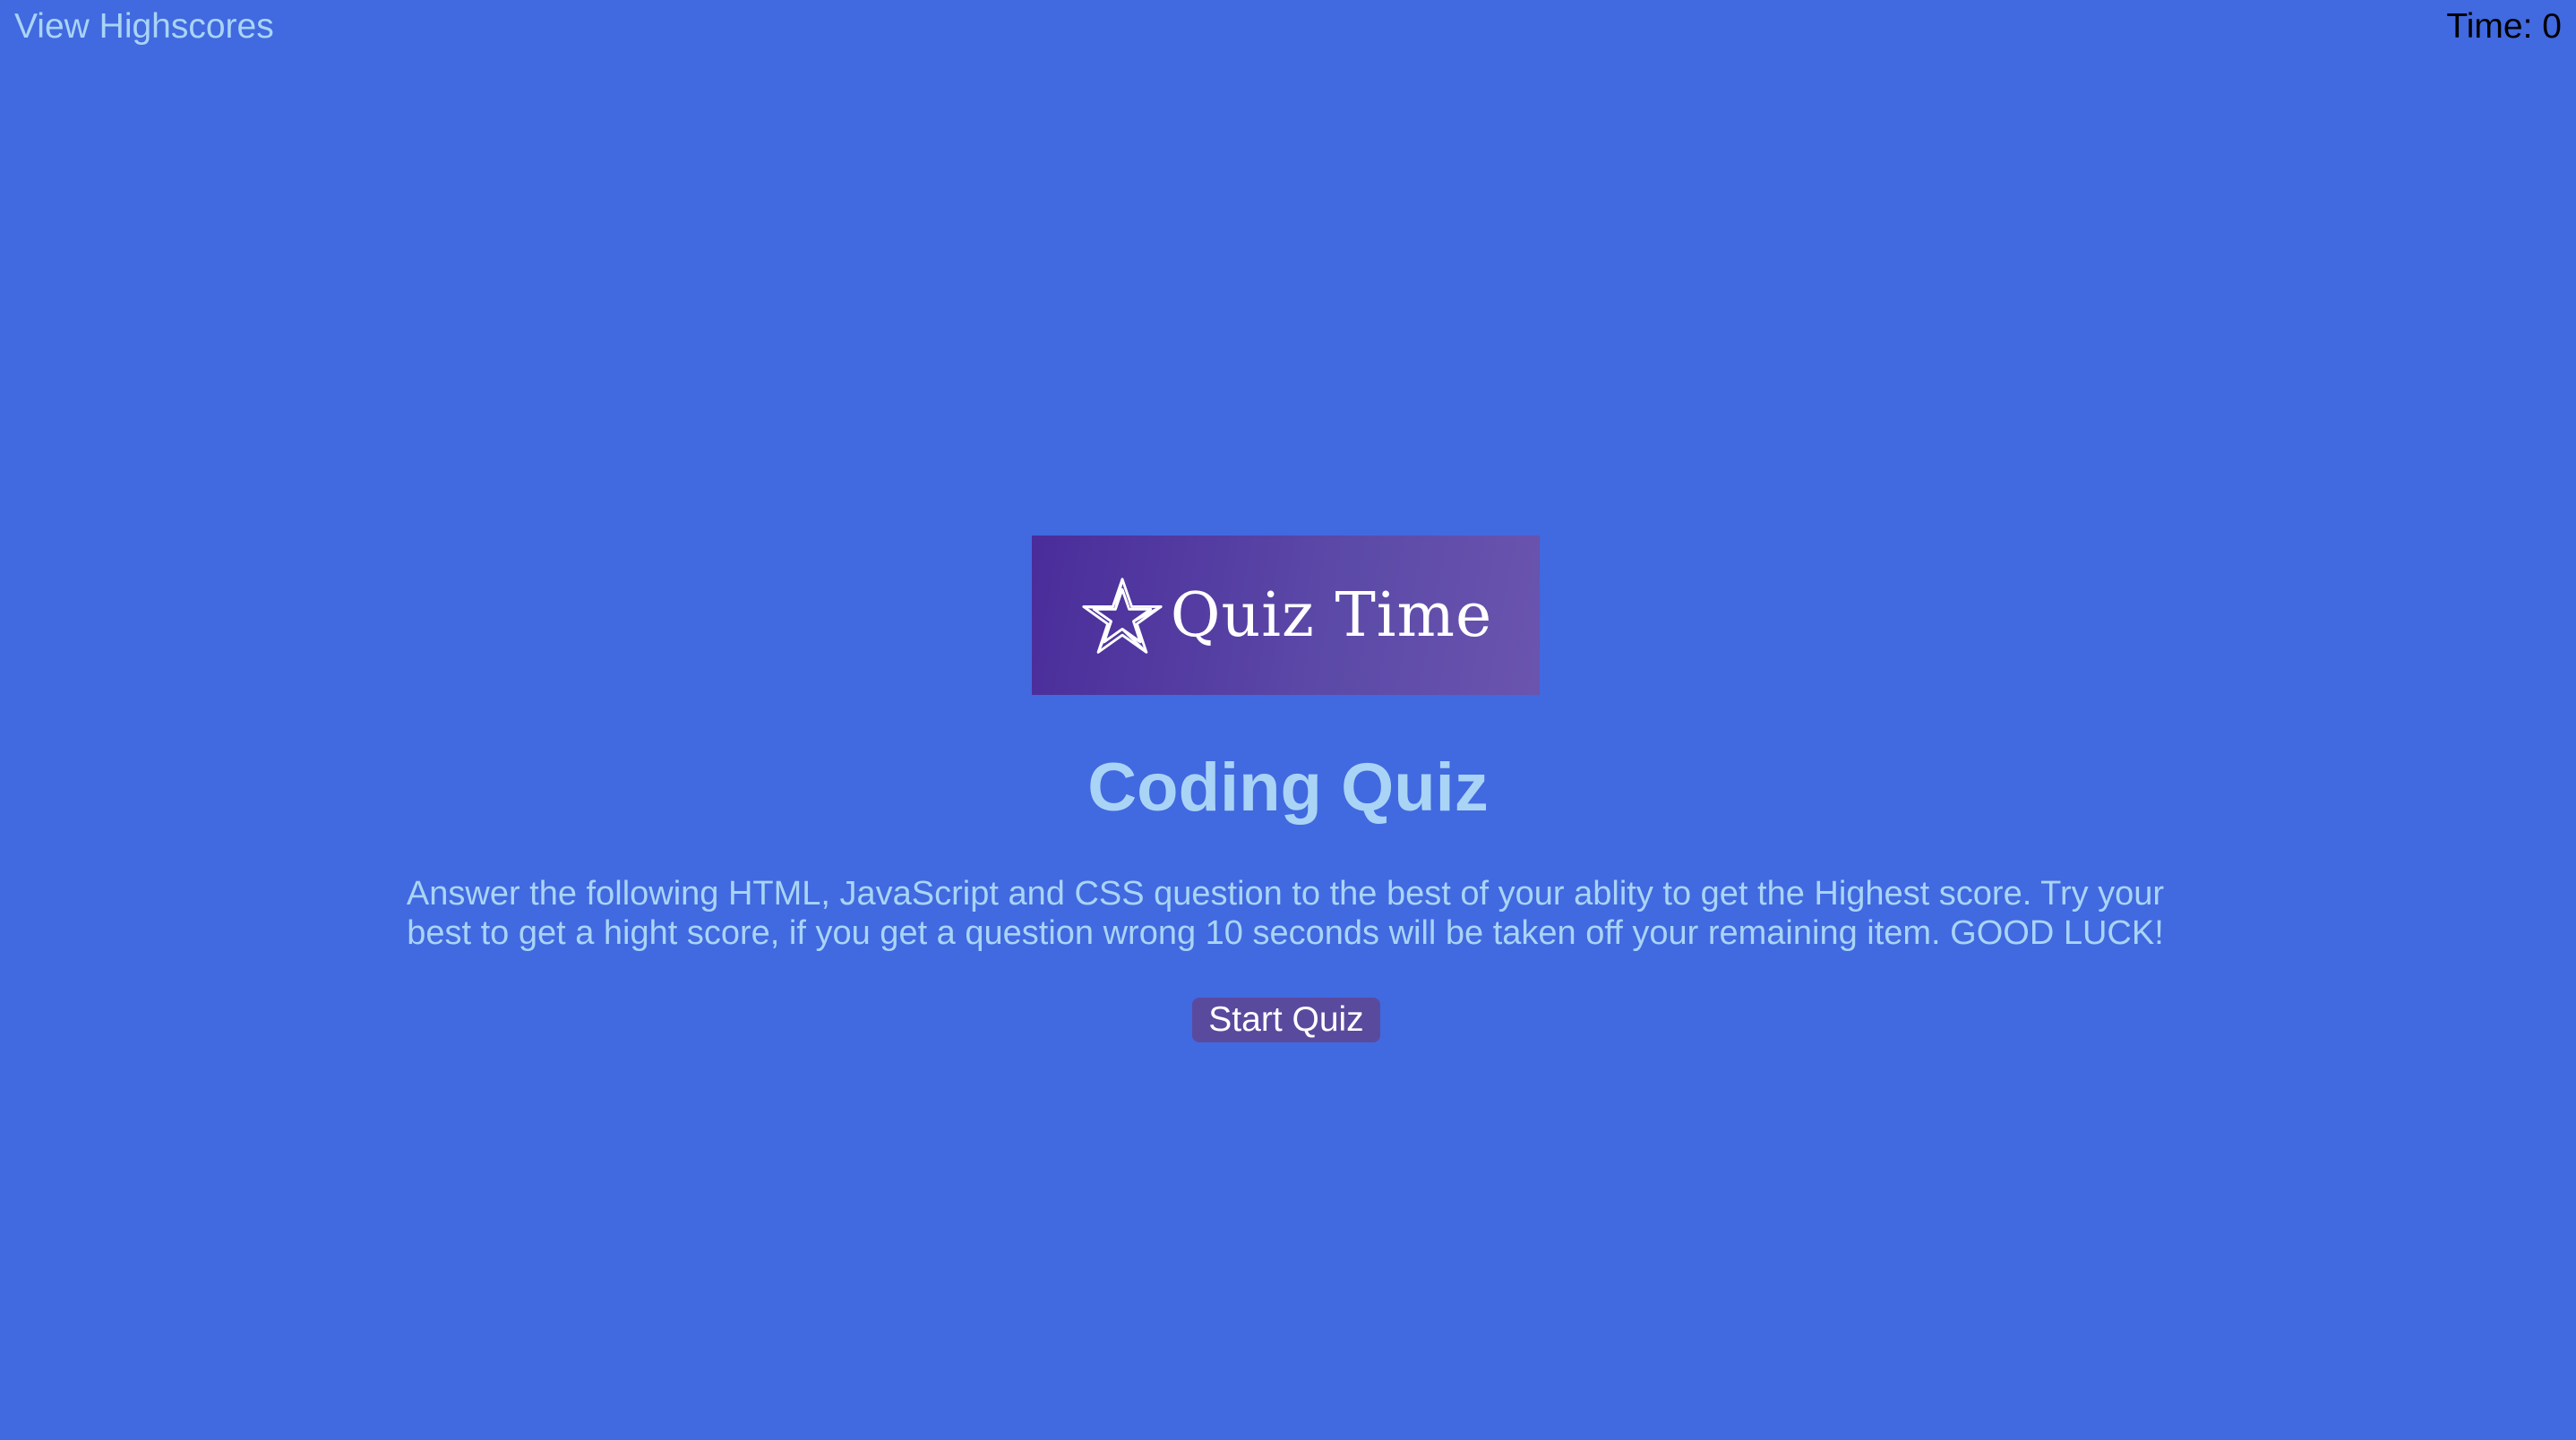  What do you see at coordinates (1288, 27) in the screenshot?
I see `top-bar: View Highscores Time: 0` at bounding box center [1288, 27].